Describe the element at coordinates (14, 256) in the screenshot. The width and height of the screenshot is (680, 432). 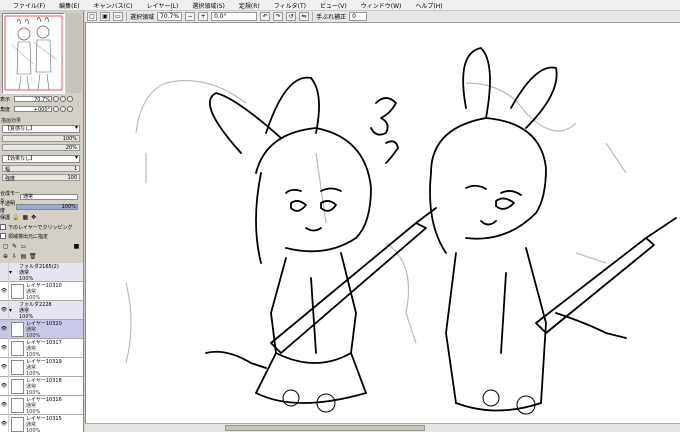
I see `transfer-down-icon: ⇩` at that location.